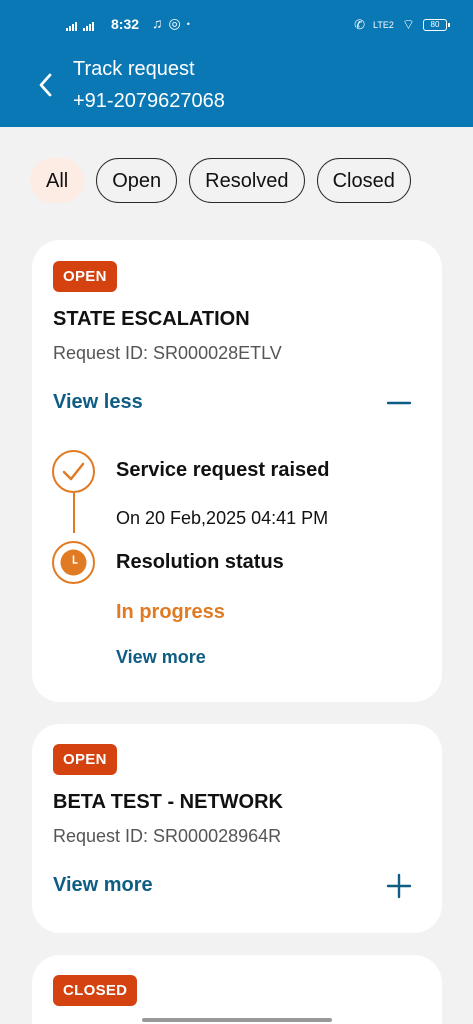 This screenshot has width=473, height=1024. I want to click on clock-icon, so click(73, 562).